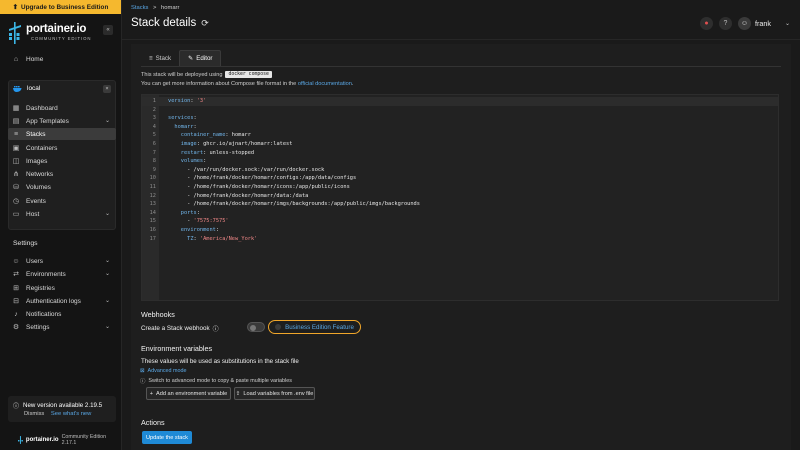  Describe the element at coordinates (154, 169) in the screenshot. I see `line-number: 9` at that location.